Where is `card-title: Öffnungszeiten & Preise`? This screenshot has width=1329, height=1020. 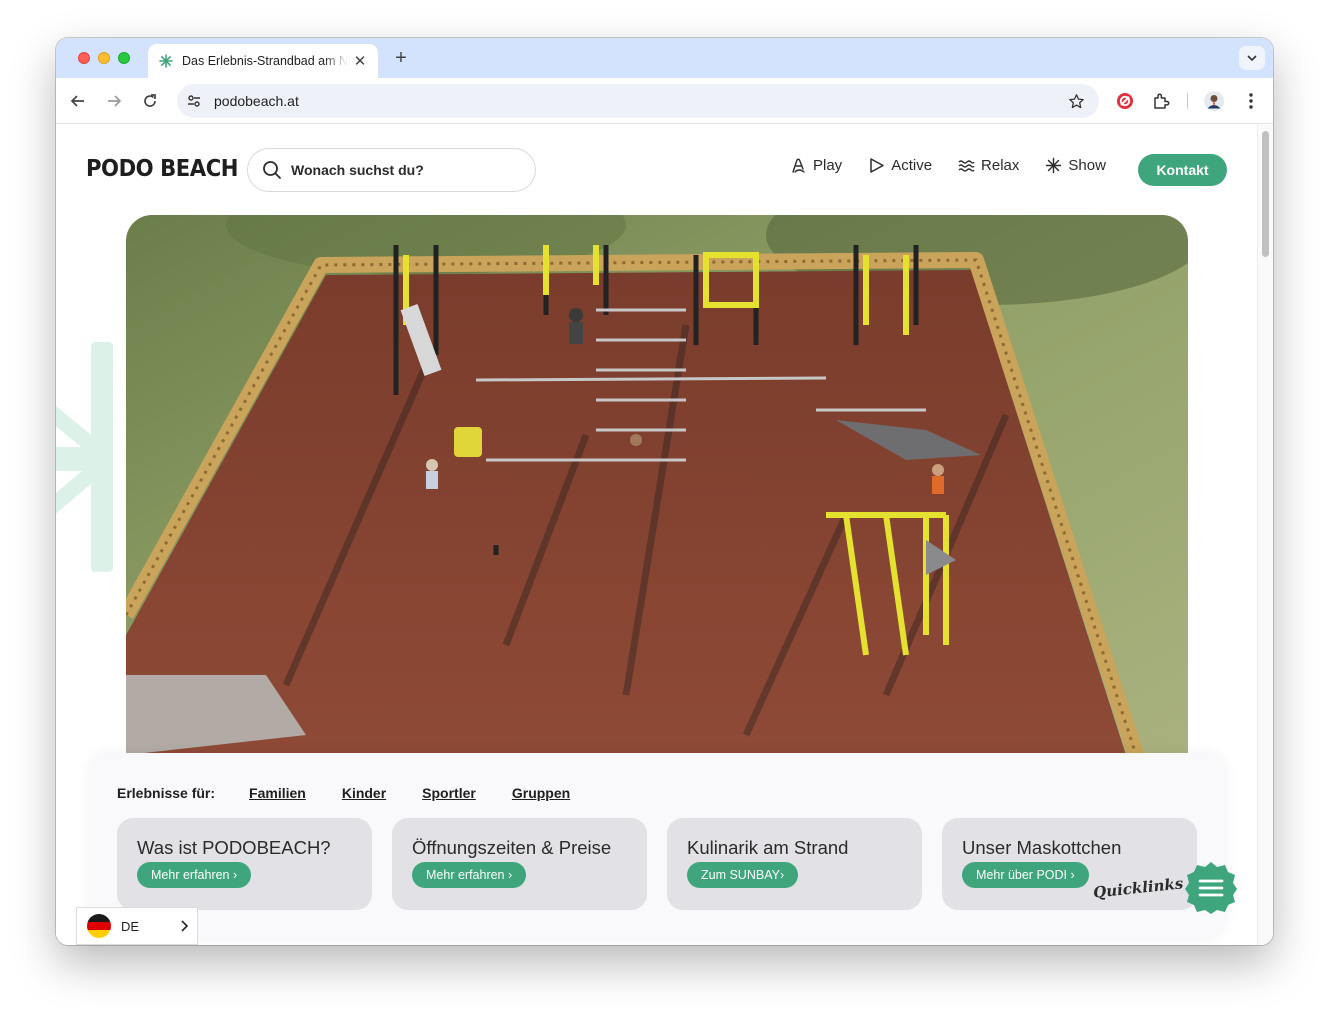
card-title: Öffnungszeiten & Preise is located at coordinates (512, 847).